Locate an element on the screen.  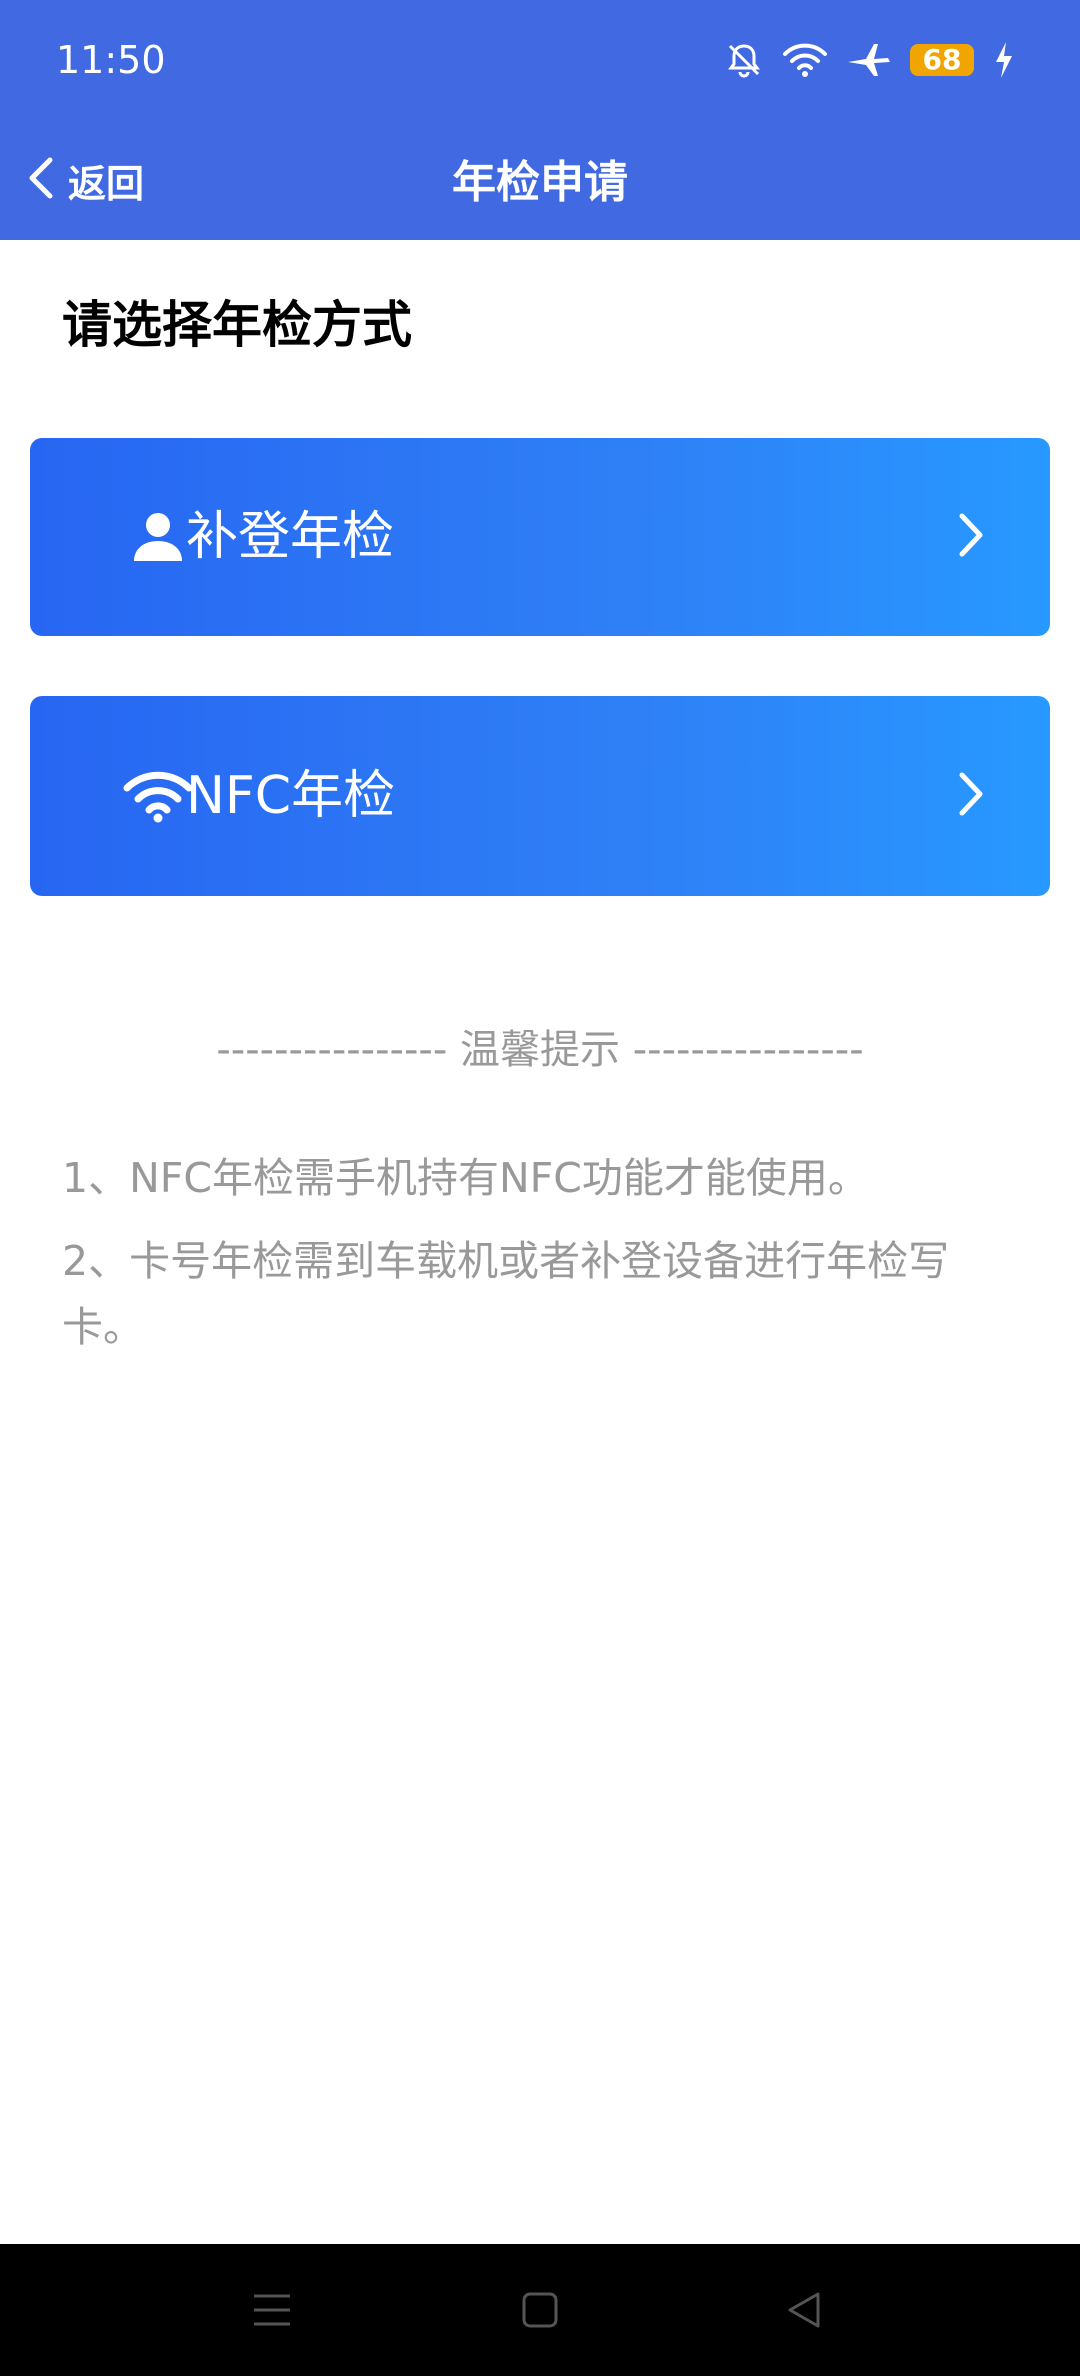
bell-off-icon is located at coordinates (744, 60).